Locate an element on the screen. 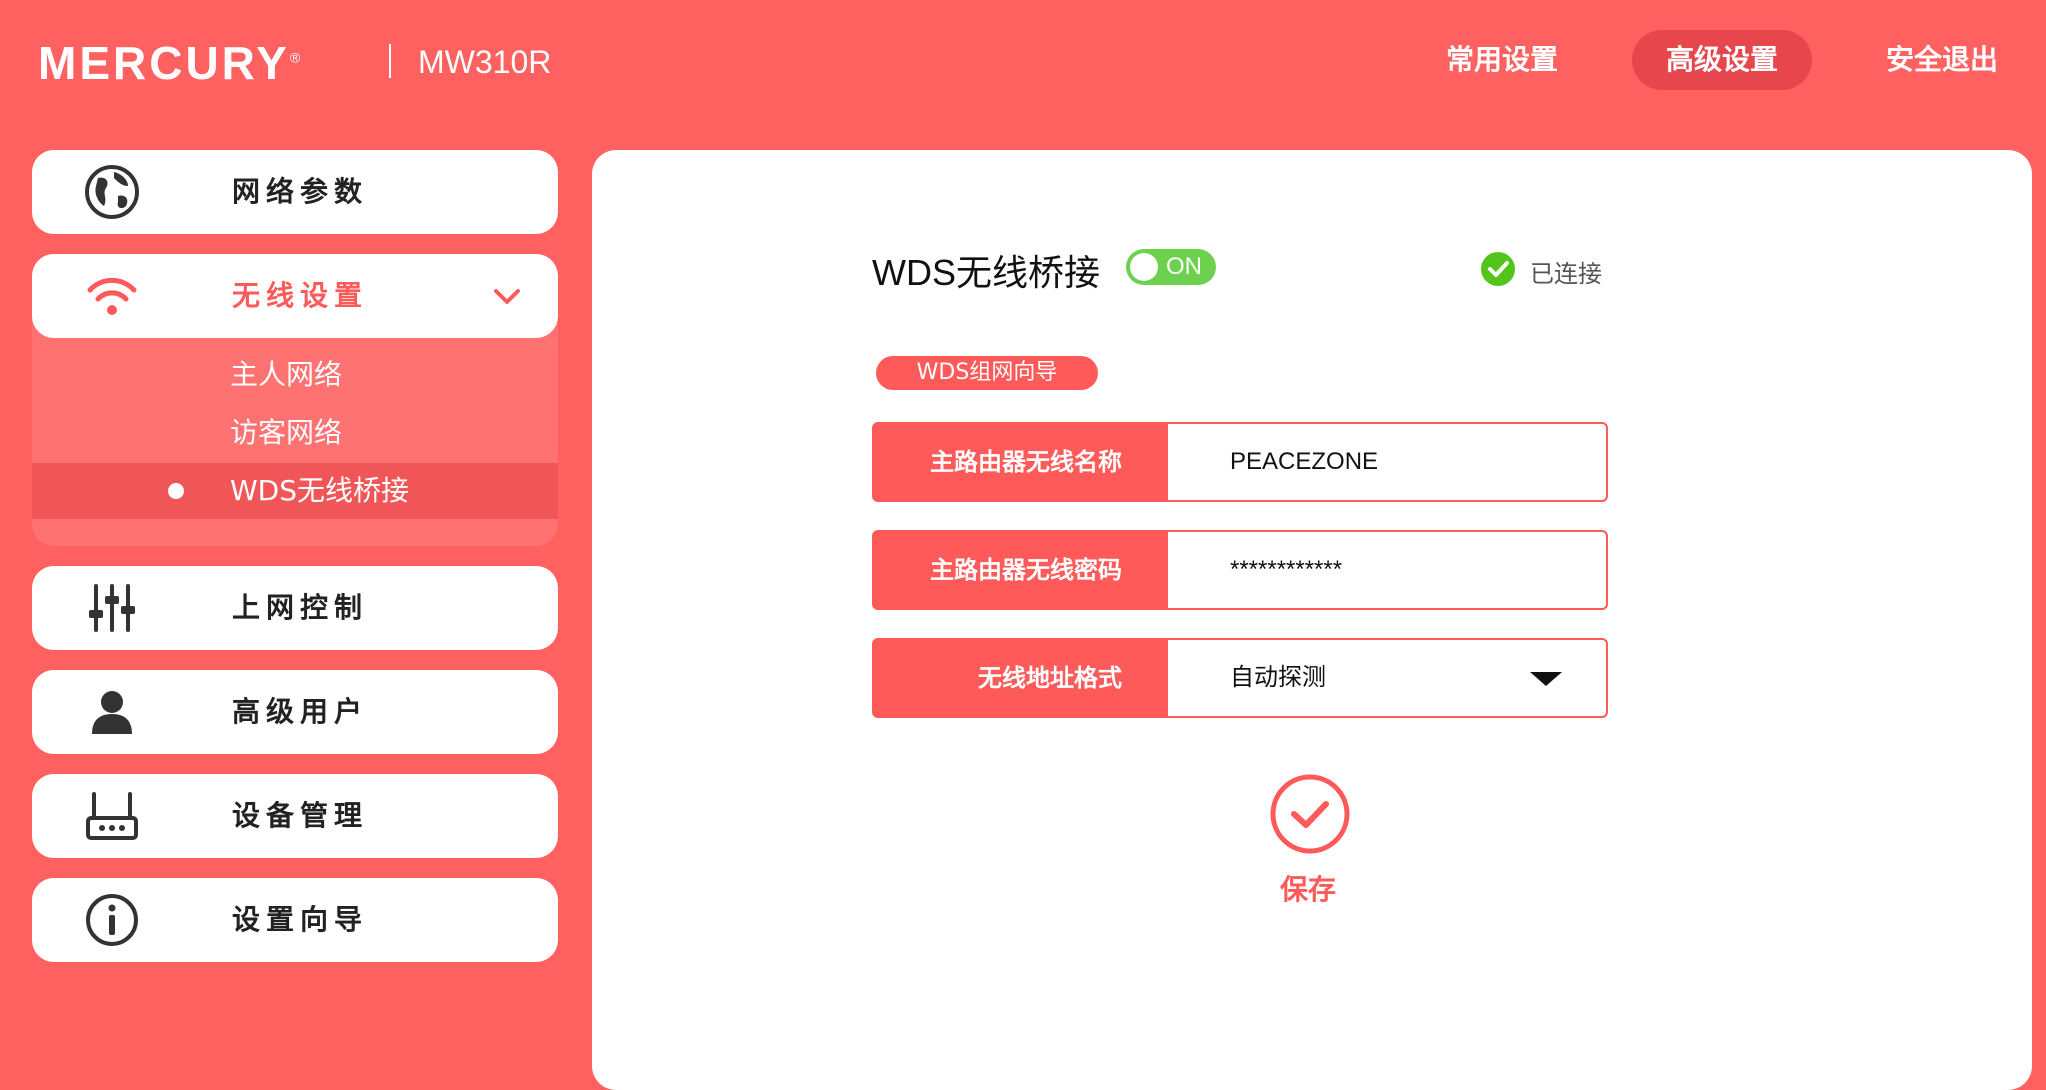 This screenshot has width=2046, height=1090. wds-toggle: ON is located at coordinates (1171, 267).